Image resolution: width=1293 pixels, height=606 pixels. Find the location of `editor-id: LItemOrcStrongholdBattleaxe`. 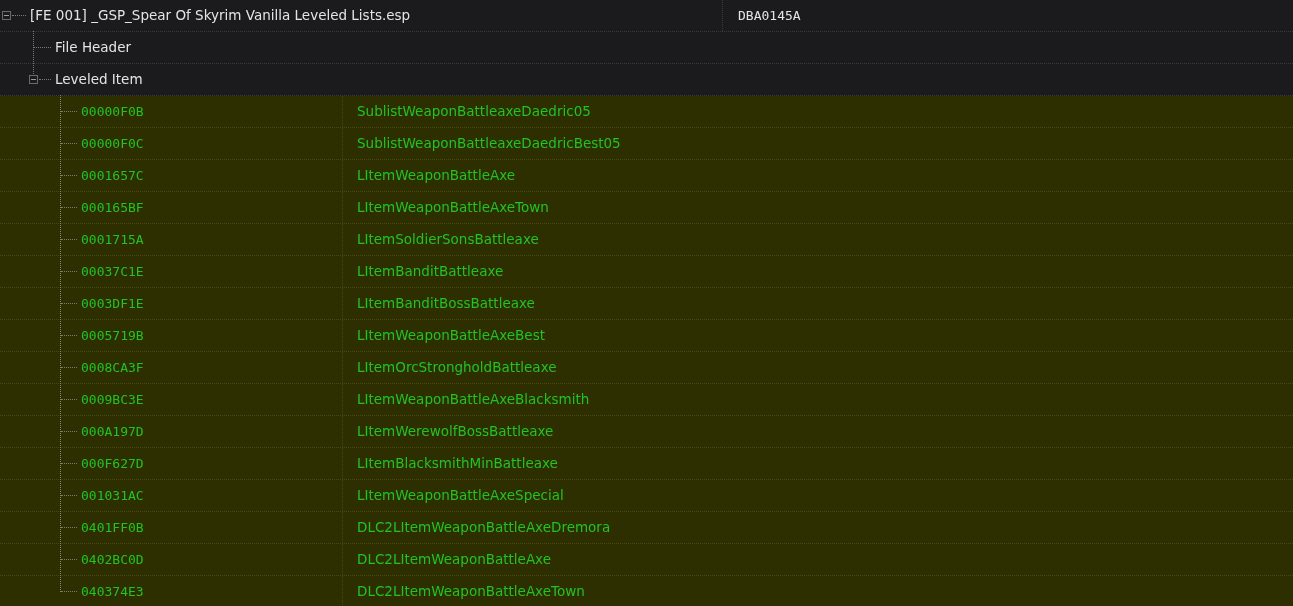

editor-id: LItemOrcStrongholdBattleaxe is located at coordinates (457, 368).